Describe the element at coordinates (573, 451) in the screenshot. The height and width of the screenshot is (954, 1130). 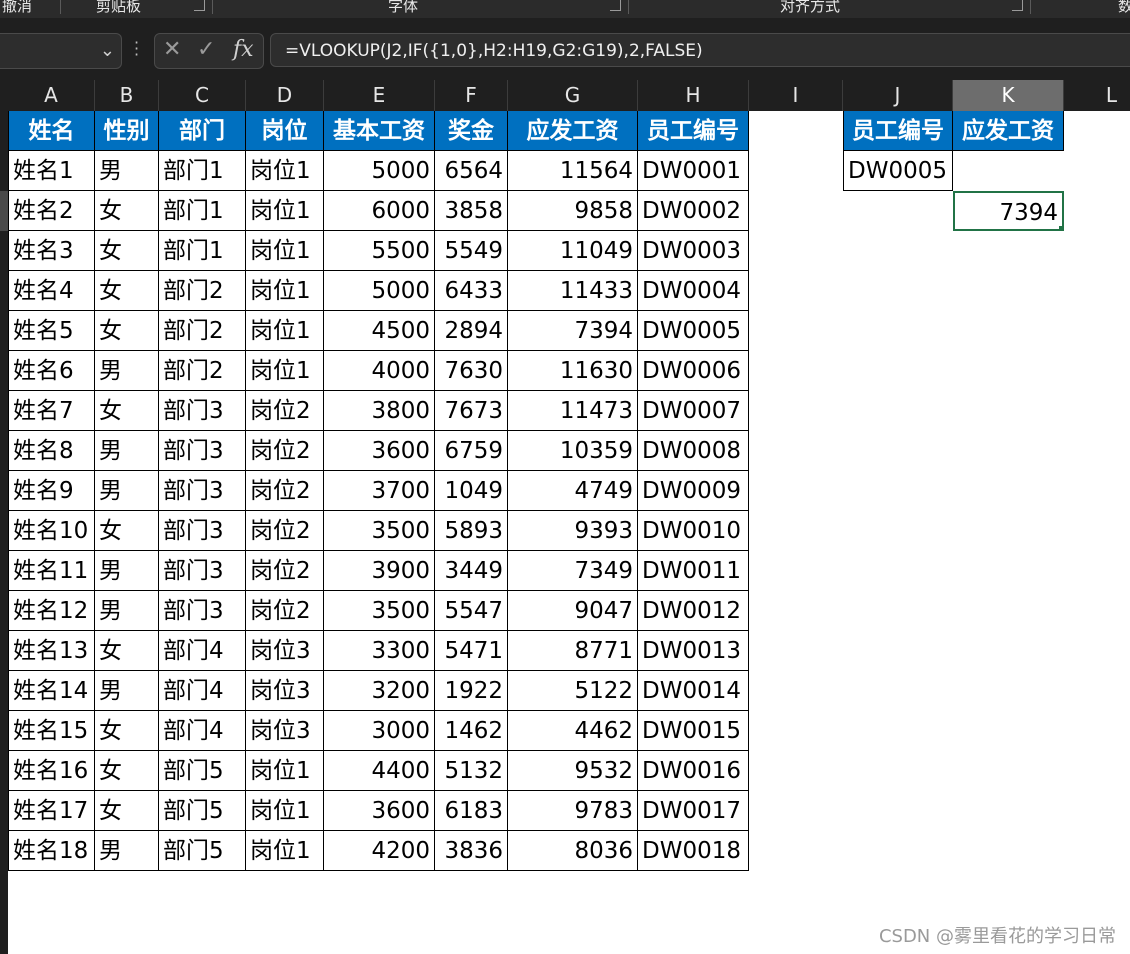
I see `table-cell: 10359` at that location.